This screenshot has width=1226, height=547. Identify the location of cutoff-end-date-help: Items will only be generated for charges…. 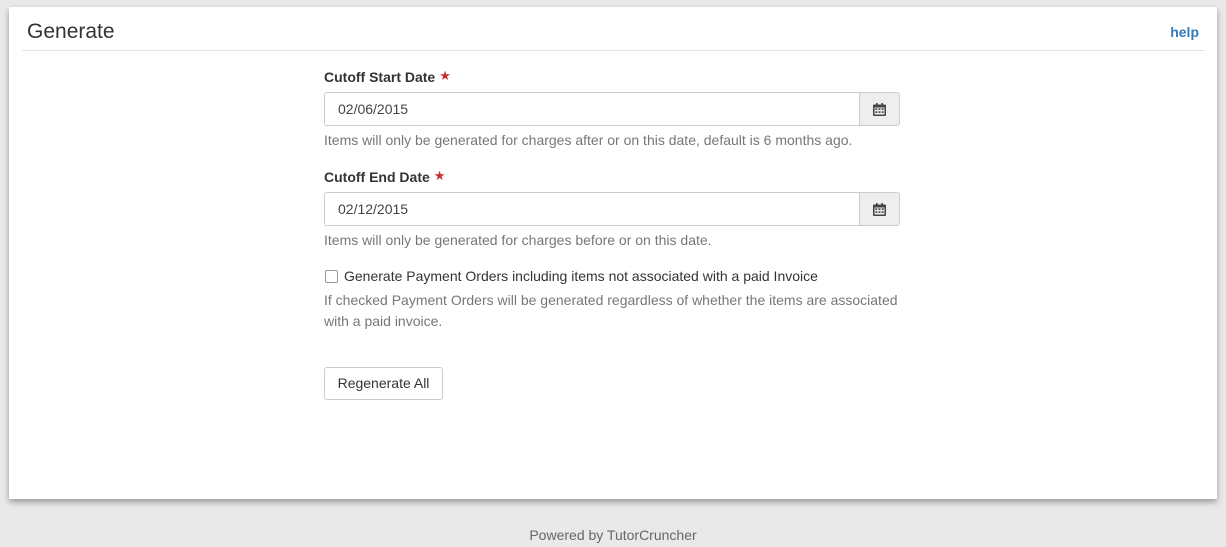
(518, 240).